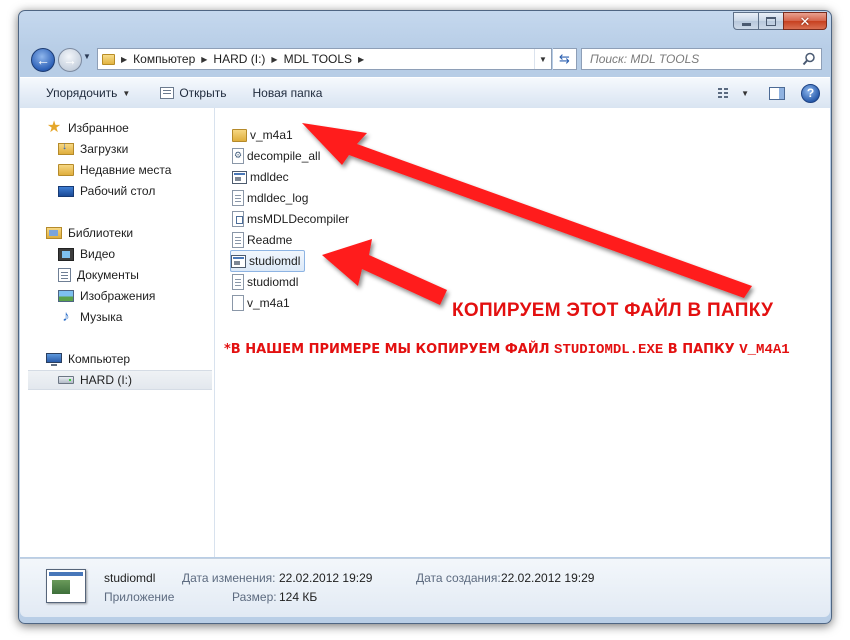 The width and height of the screenshot is (850, 640). Describe the element at coordinates (613, 310) in the screenshot. I see `annotation-title: КОПИРУЕМ ЭТОТ ФАЙЛ В ПАПКУ` at that location.